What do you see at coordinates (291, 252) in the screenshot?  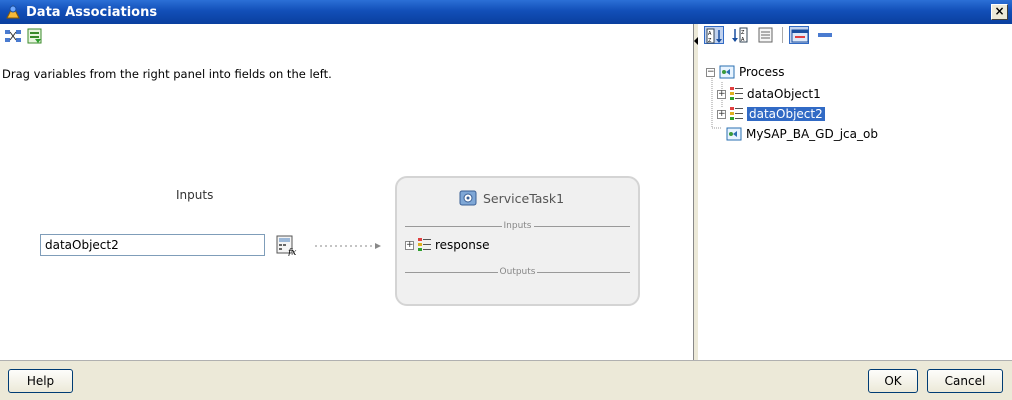 I see `svg-text: fx` at bounding box center [291, 252].